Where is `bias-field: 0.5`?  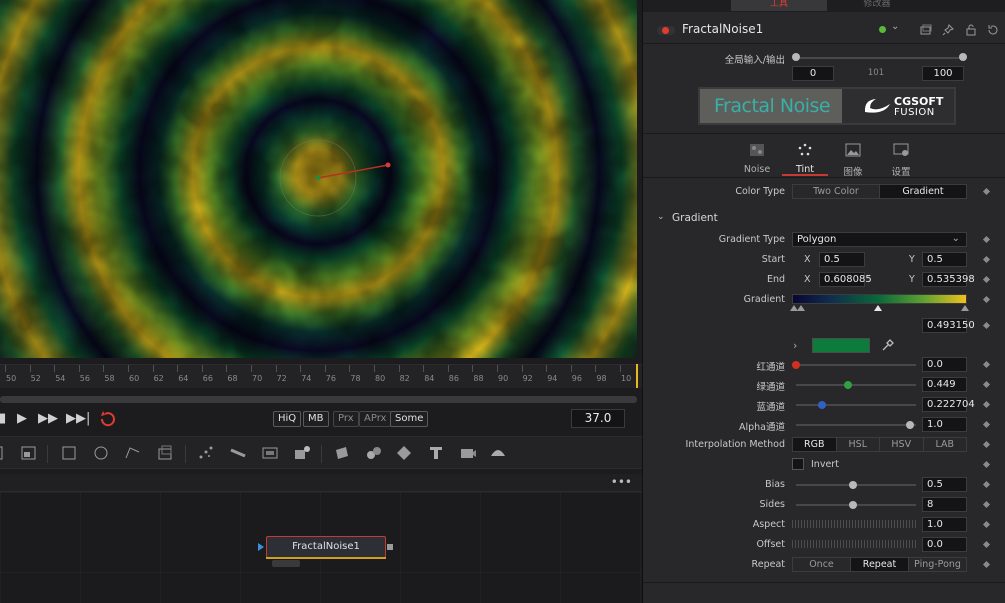 bias-field: 0.5 is located at coordinates (944, 484).